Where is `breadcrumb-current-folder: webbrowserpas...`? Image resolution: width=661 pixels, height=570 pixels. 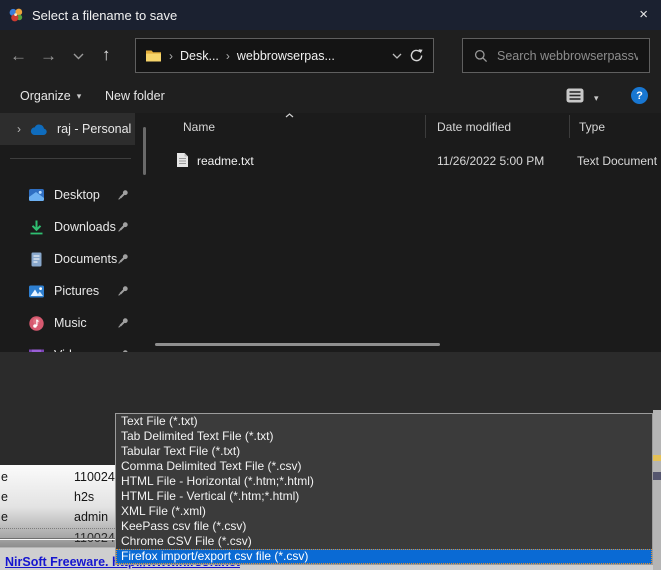
breadcrumb-current-folder: webbrowserpas... is located at coordinates (286, 56).